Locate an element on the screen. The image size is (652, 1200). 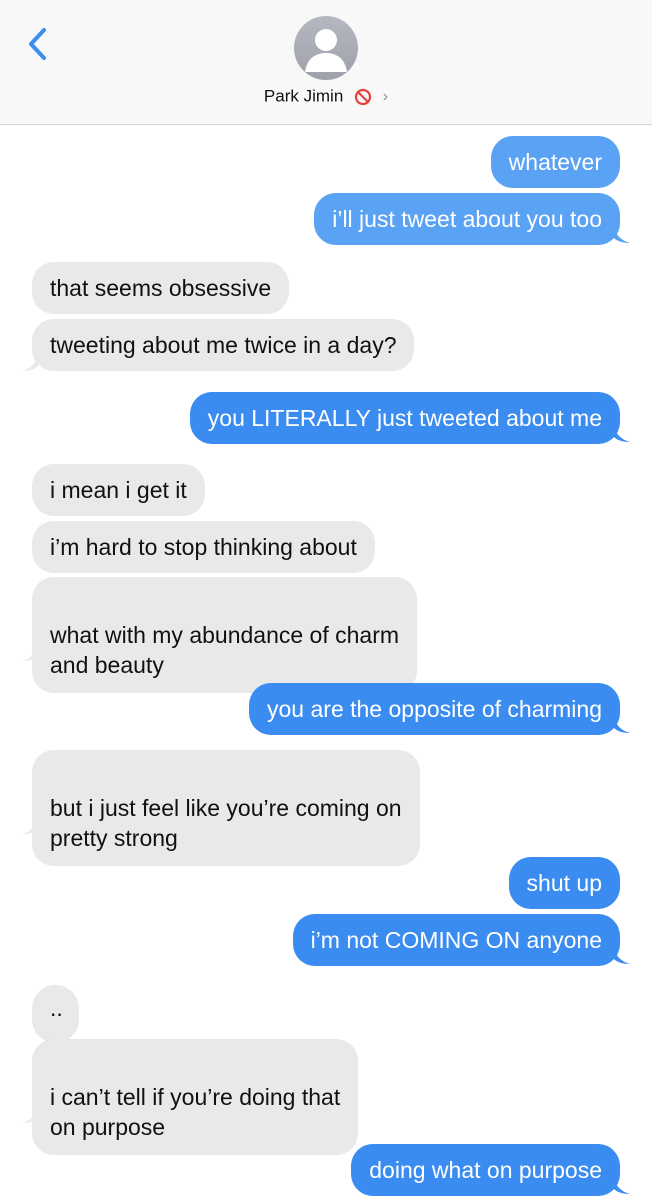
contact-name-row: Park Jimin › is located at coordinates (326, 96).